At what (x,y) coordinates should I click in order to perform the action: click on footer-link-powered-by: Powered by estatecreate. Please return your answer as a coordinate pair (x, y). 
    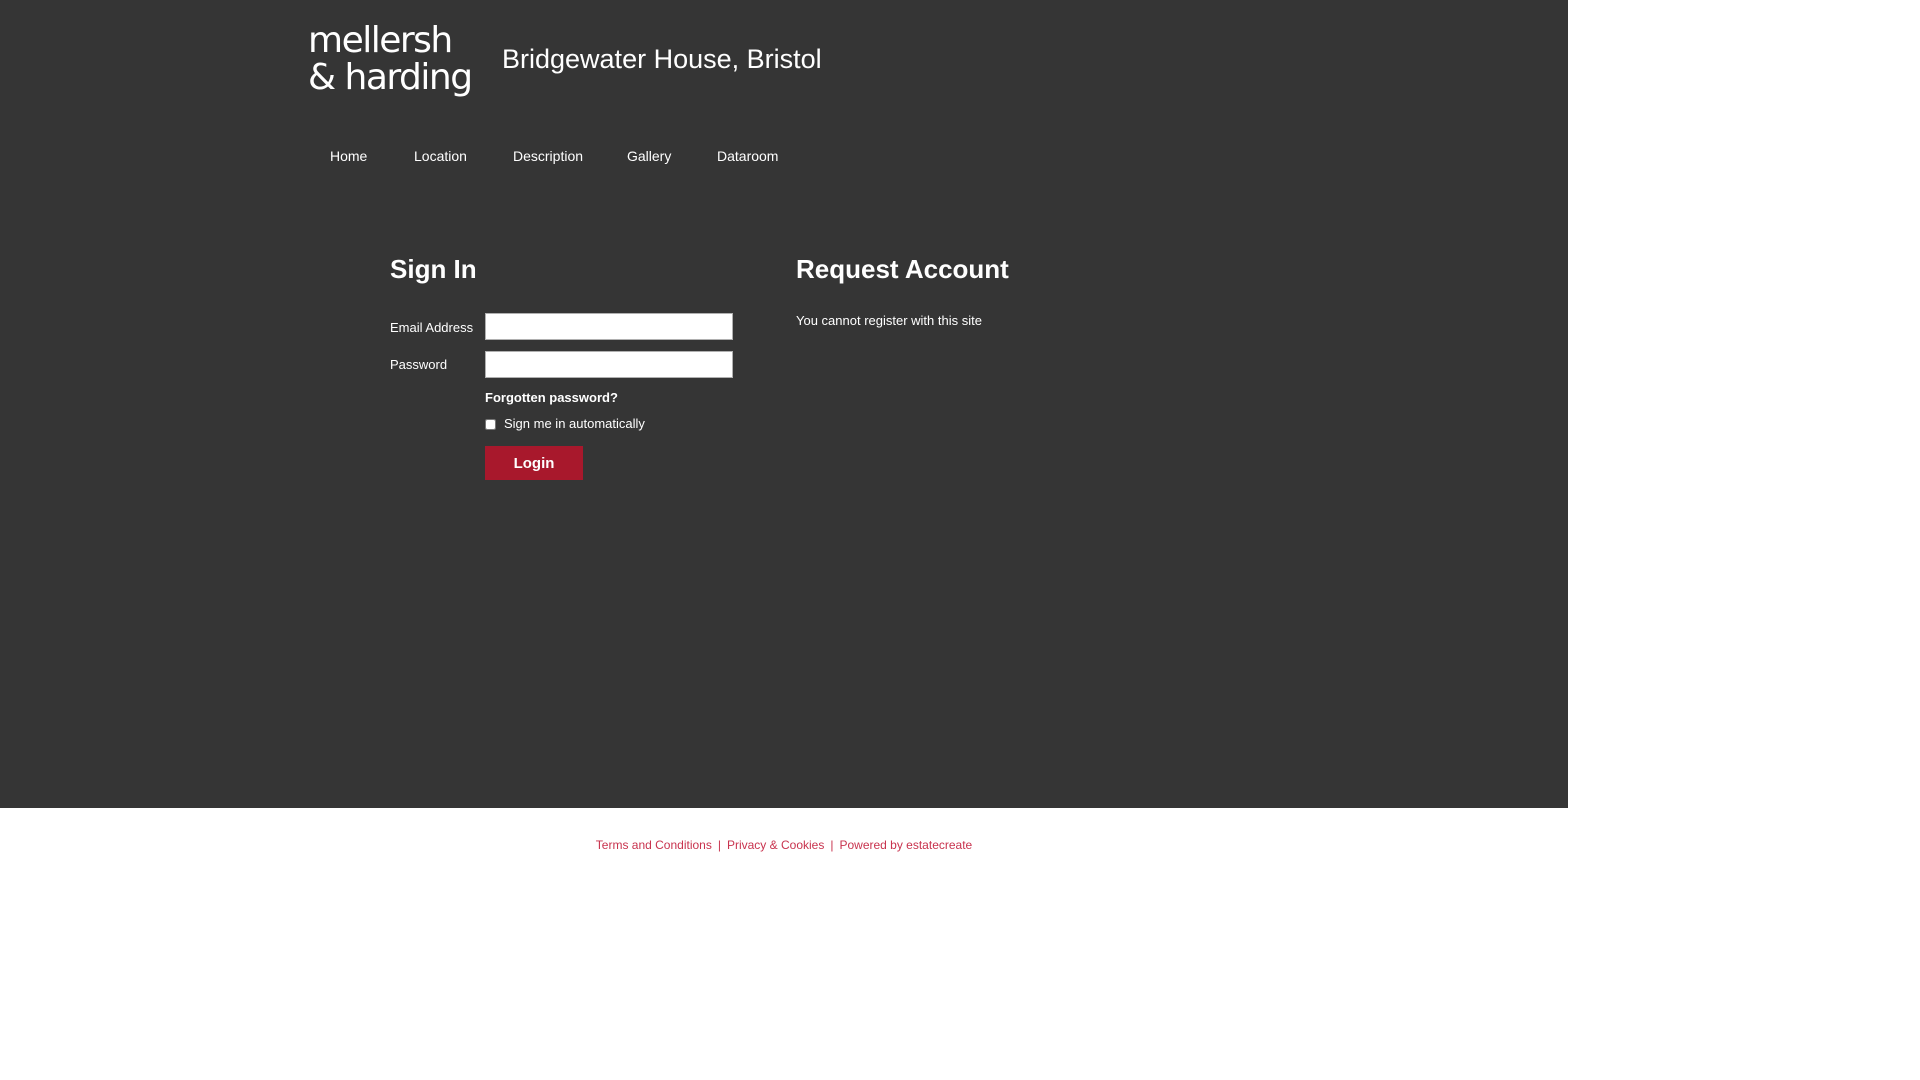
    Looking at the image, I should click on (905, 845).